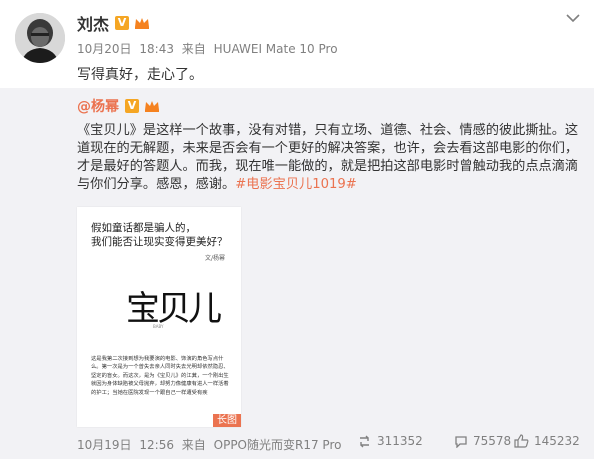  What do you see at coordinates (296, 184) in the screenshot?
I see `hashtag-link: #电影宝贝儿1019#` at bounding box center [296, 184].